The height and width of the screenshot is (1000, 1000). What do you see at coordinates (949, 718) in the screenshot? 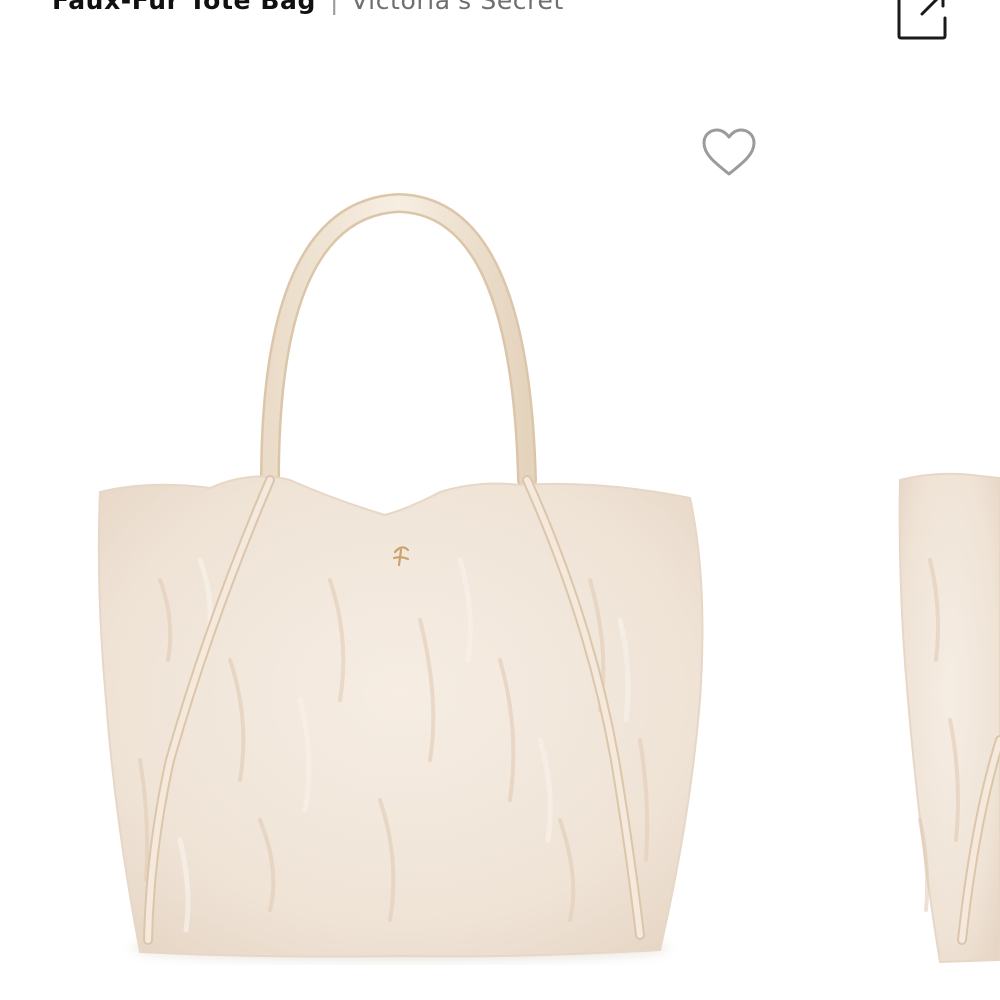
I see `tote-bag-image-peek` at bounding box center [949, 718].